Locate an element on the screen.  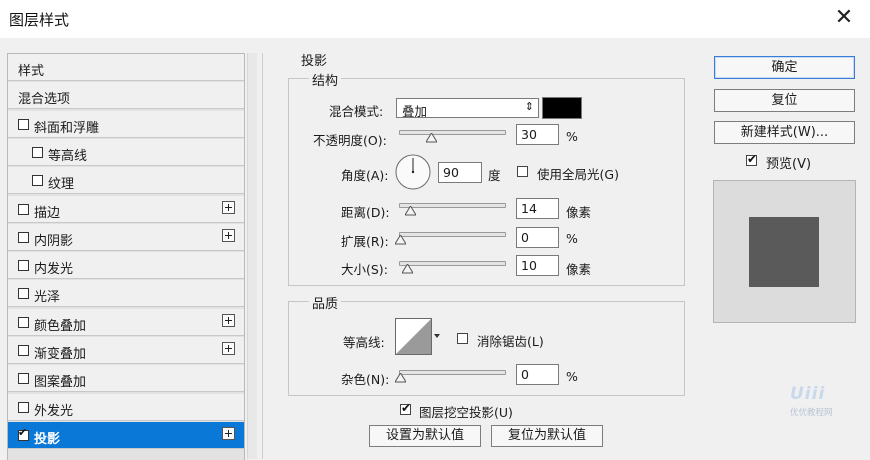
spread-input: 0 is located at coordinates (537, 237).